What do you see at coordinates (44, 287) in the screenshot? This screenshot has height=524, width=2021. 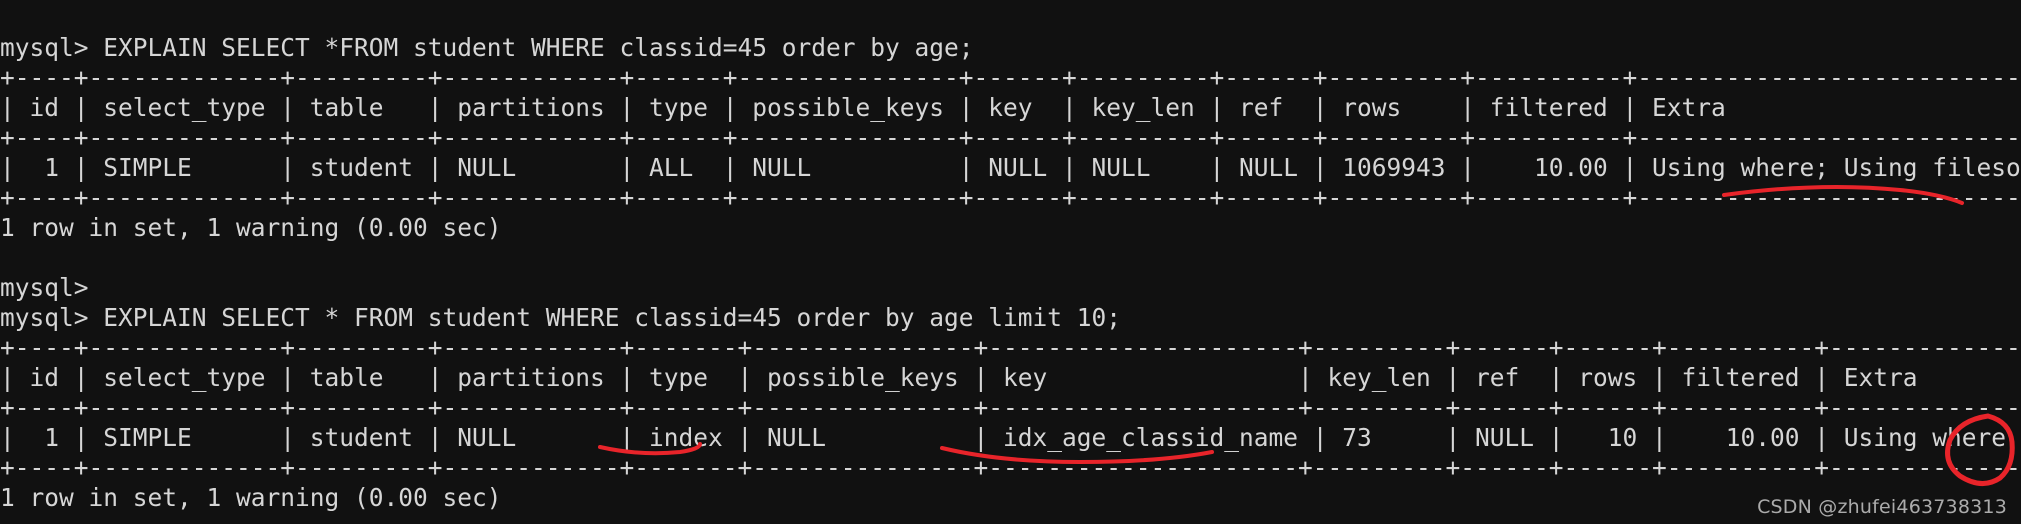 I see `terminal-line: mysql>` at bounding box center [44, 287].